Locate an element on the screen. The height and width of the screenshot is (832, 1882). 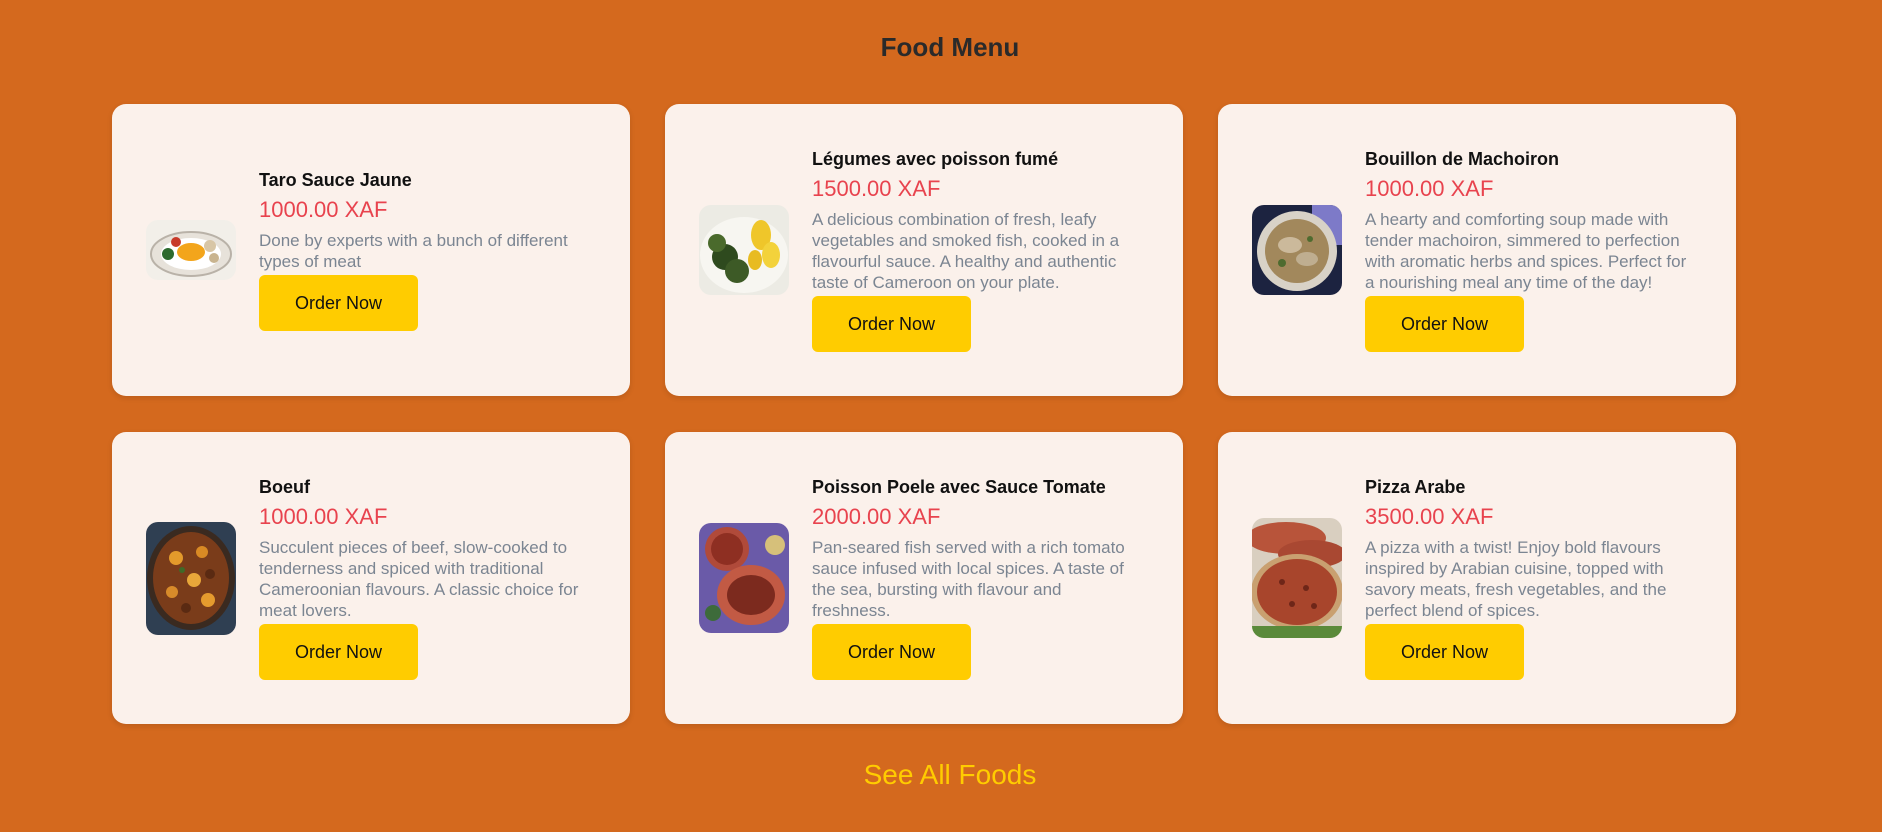
see-all-foods-link: See All Foods is located at coordinates (941, 775).